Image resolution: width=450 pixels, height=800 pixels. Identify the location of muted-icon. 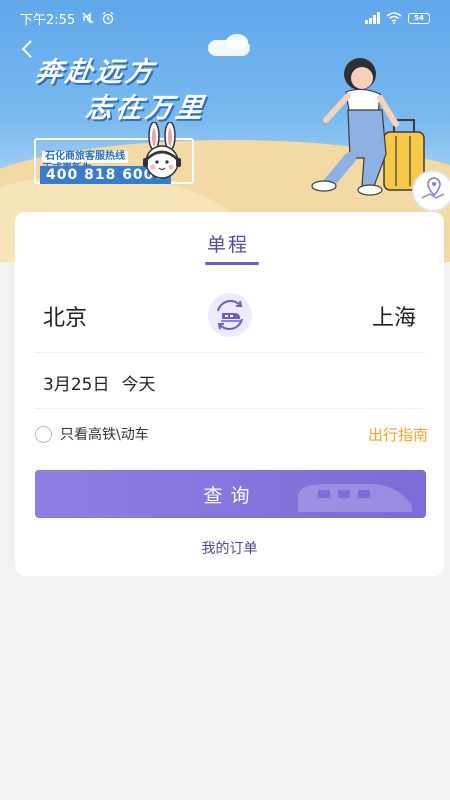
(88, 18).